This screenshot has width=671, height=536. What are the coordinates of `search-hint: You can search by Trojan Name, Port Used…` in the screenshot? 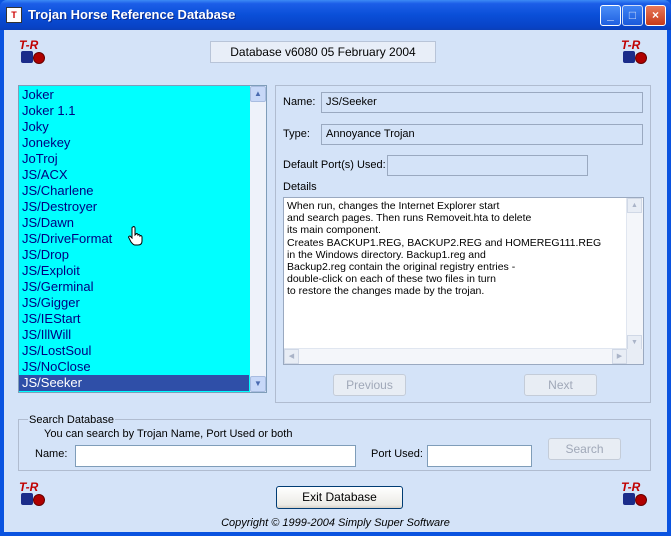 It's located at (168, 434).